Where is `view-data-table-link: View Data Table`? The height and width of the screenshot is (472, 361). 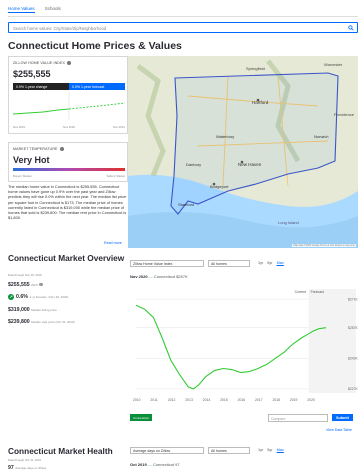 view-data-table-link: View Data Table is located at coordinates (339, 430).